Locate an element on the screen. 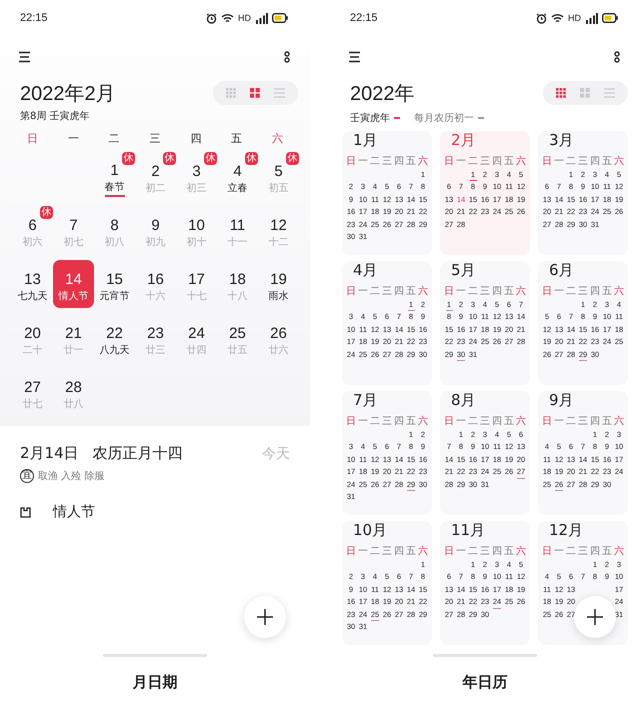  day-cell: 14 情人节 is located at coordinates (73, 284).